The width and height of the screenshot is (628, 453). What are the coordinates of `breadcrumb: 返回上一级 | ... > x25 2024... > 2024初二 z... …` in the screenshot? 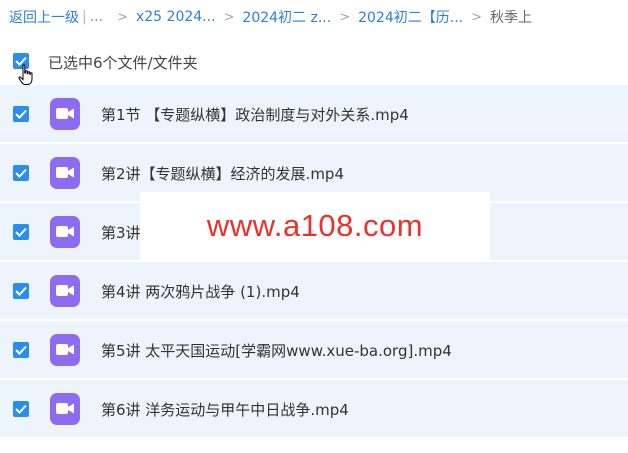 It's located at (314, 17).